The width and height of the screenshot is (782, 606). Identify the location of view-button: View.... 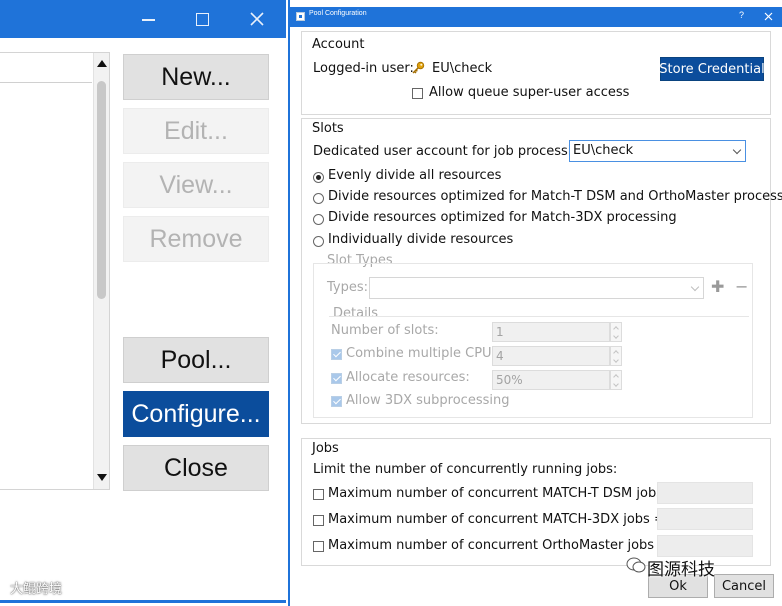
(196, 185).